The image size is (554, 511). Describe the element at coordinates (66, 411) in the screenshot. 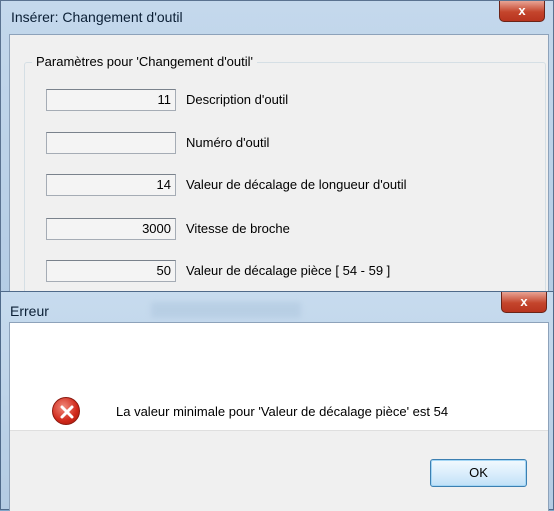

I see `error-x-icon` at that location.